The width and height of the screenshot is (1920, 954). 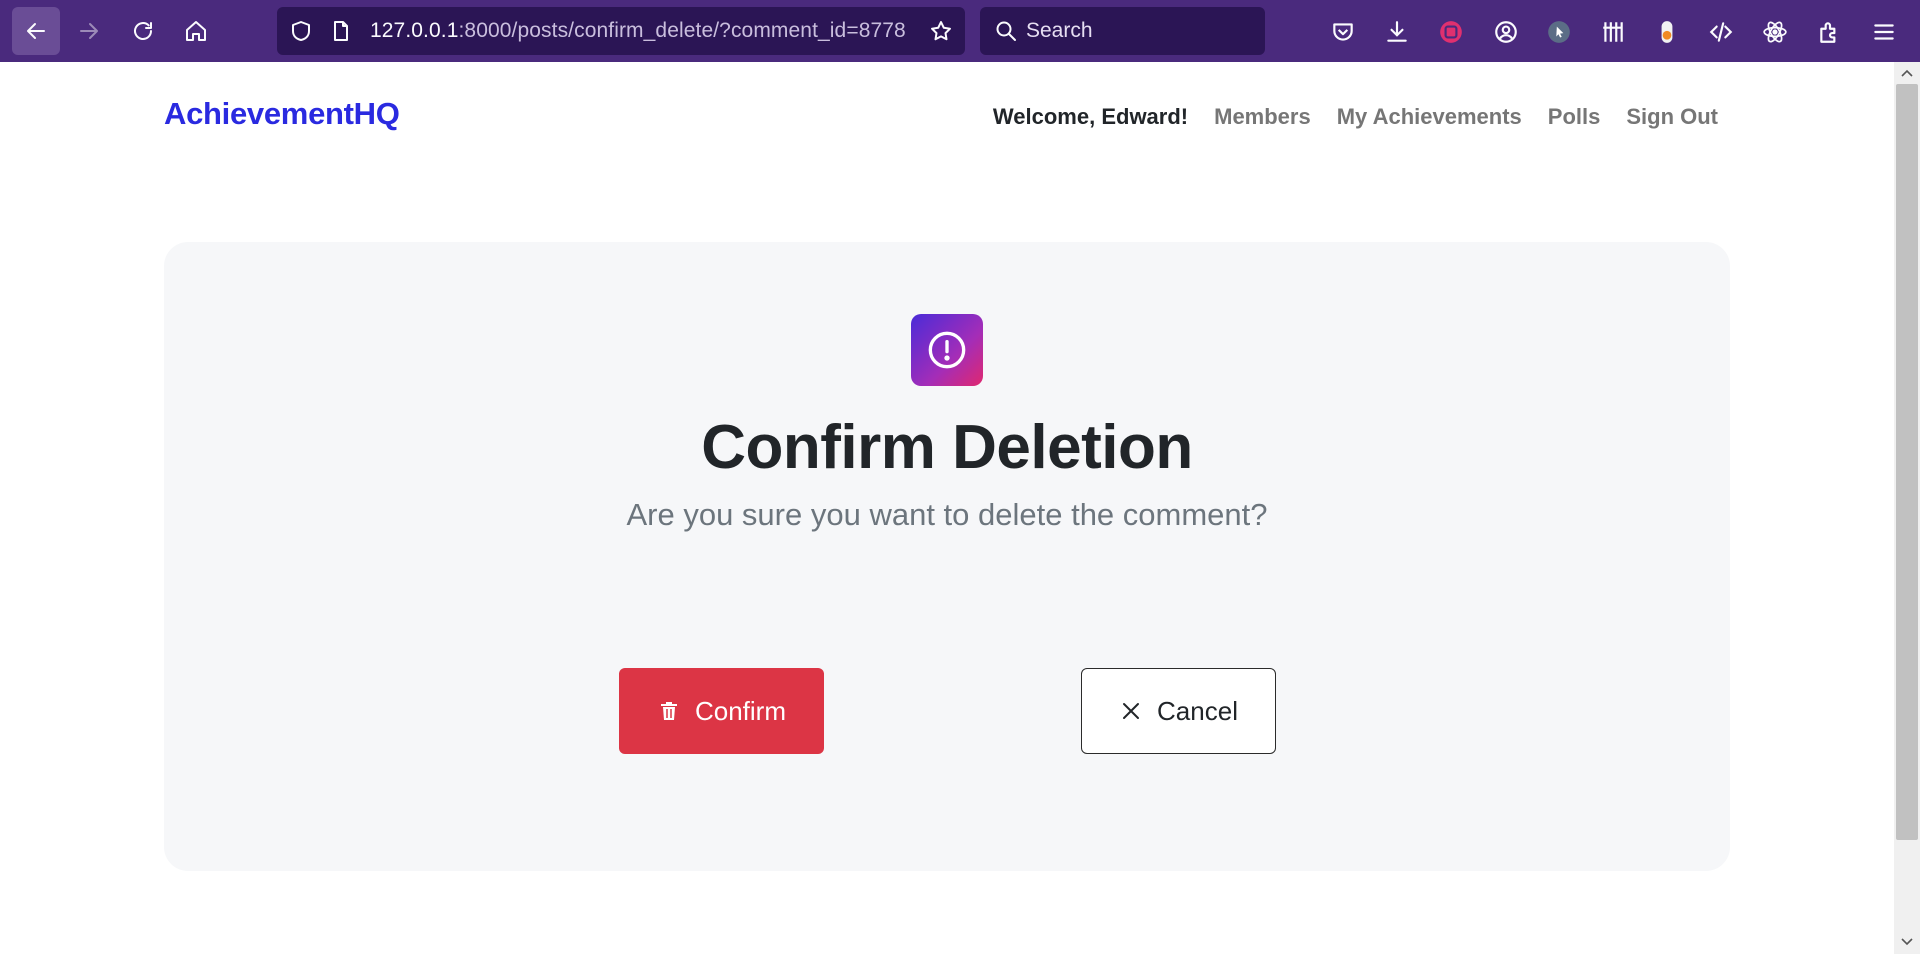 What do you see at coordinates (1006, 31) in the screenshot?
I see `search-icon` at bounding box center [1006, 31].